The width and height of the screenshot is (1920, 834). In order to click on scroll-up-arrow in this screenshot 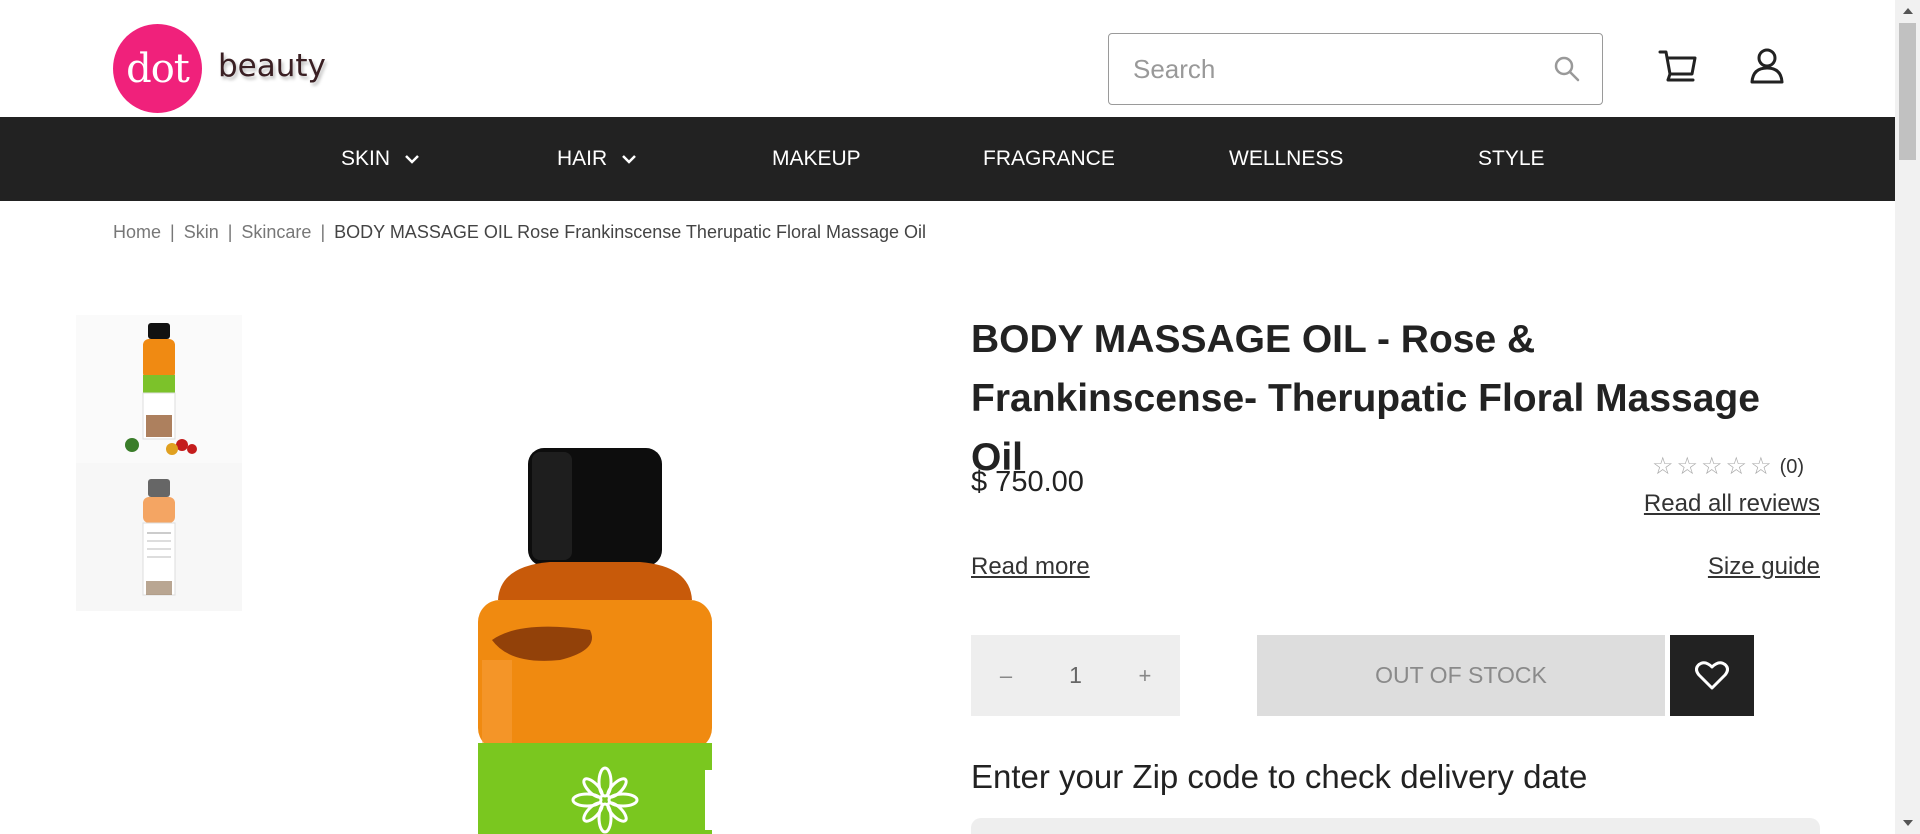, I will do `click(1907, 11)`.